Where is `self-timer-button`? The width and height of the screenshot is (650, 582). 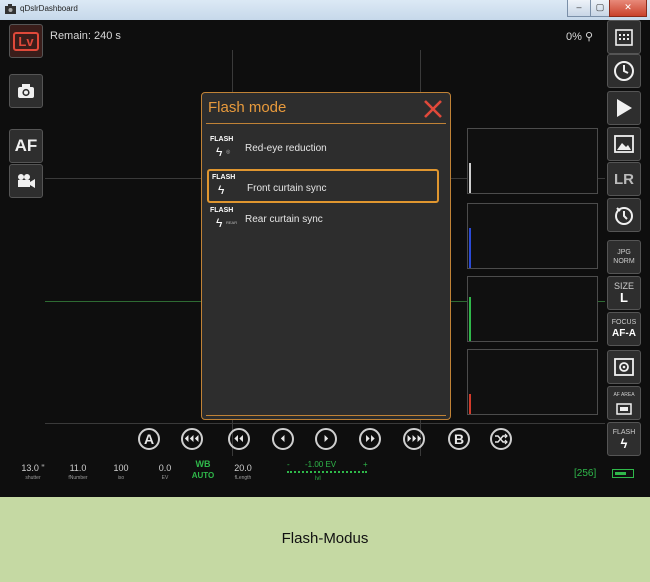 self-timer-button is located at coordinates (624, 215).